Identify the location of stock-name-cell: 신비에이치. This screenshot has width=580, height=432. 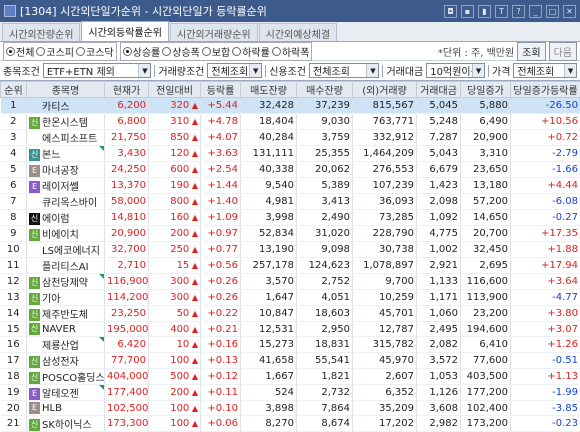
(66, 234).